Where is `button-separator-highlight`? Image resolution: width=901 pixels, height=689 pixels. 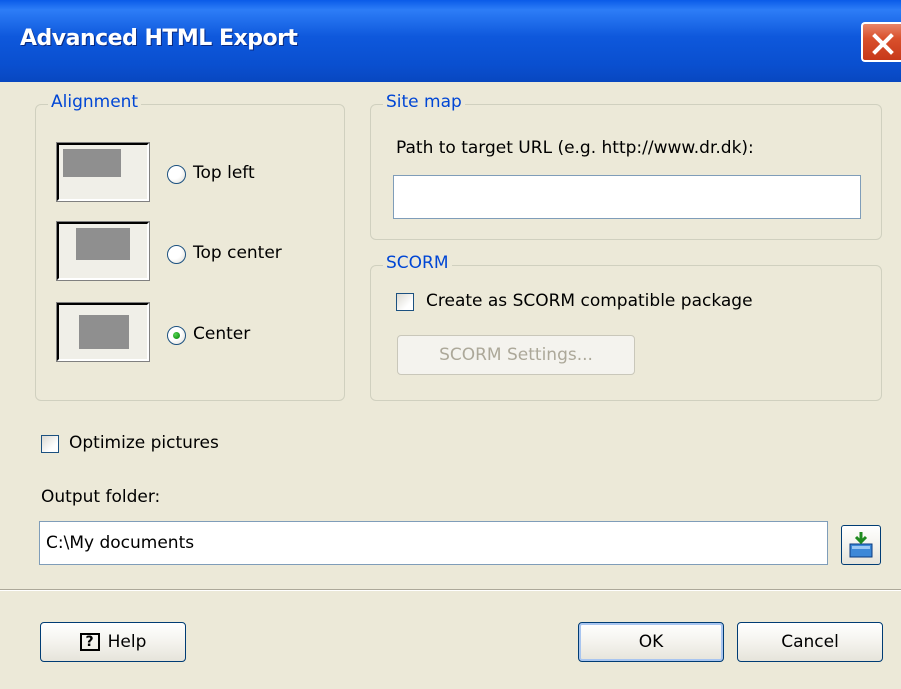
button-separator-highlight is located at coordinates (450, 590).